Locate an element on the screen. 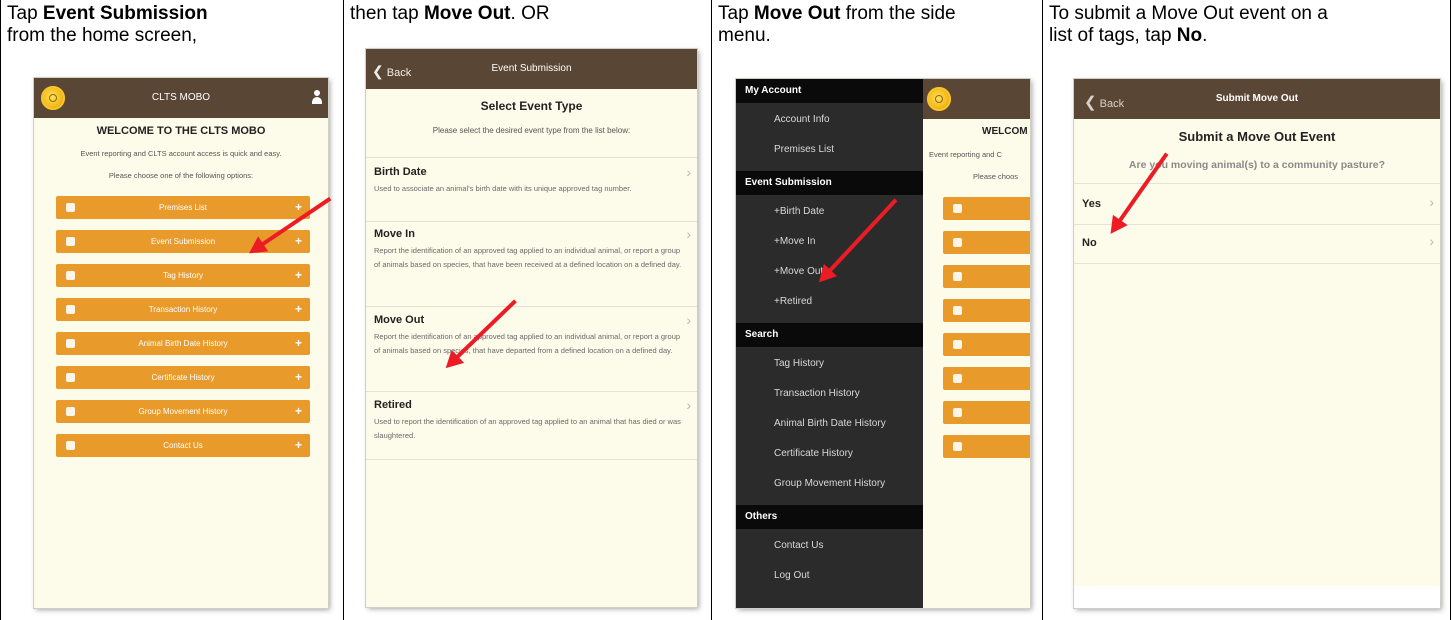 The width and height of the screenshot is (1452, 620). event-type-title: Move Out is located at coordinates (399, 320).